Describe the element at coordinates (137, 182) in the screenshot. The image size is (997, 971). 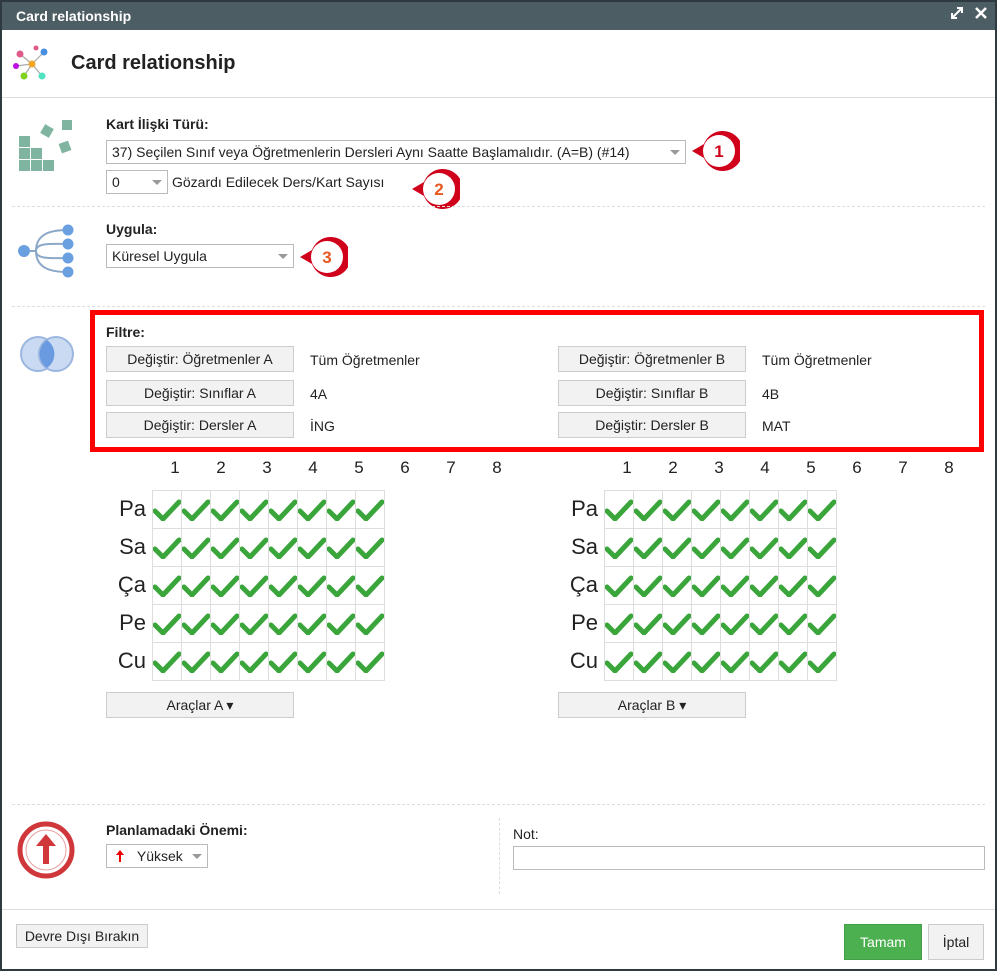
I see `ignore-count-select: 0` at that location.